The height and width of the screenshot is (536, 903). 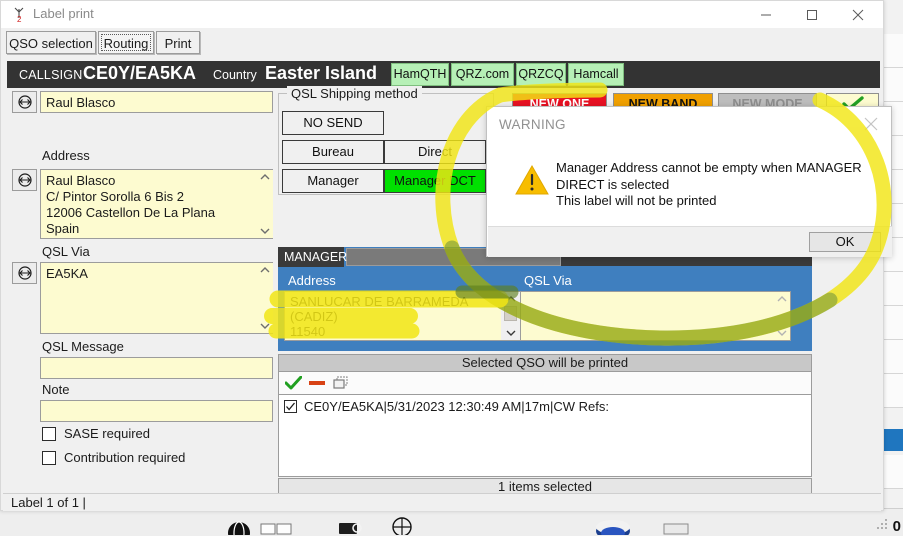 What do you see at coordinates (83, 346) in the screenshot?
I see `qsl-message-label: QSL Message` at bounding box center [83, 346].